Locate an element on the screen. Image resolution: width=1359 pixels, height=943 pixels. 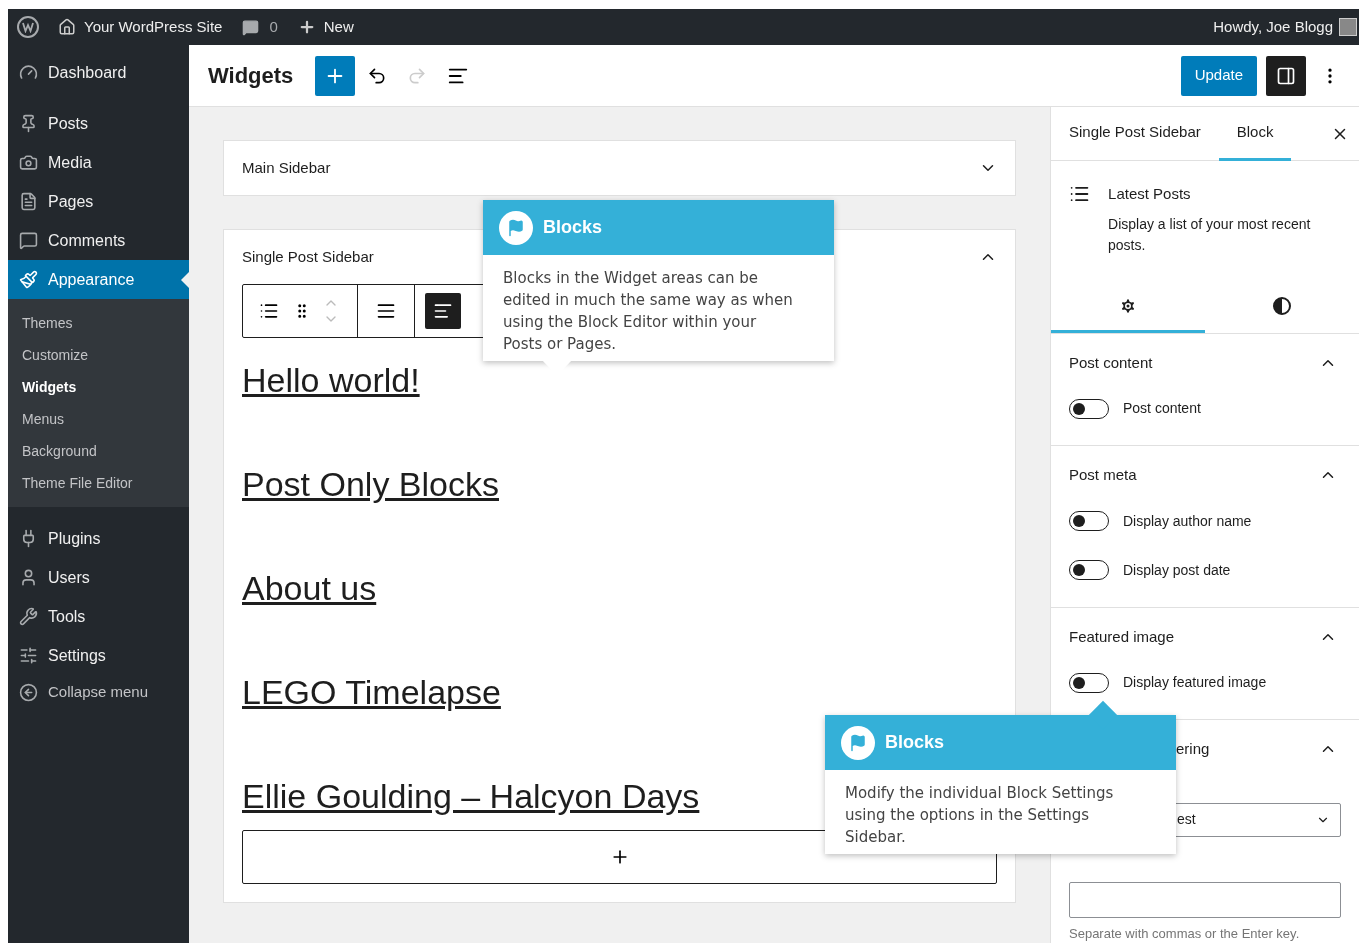
toggle-label: Post content is located at coordinates (1162, 408).